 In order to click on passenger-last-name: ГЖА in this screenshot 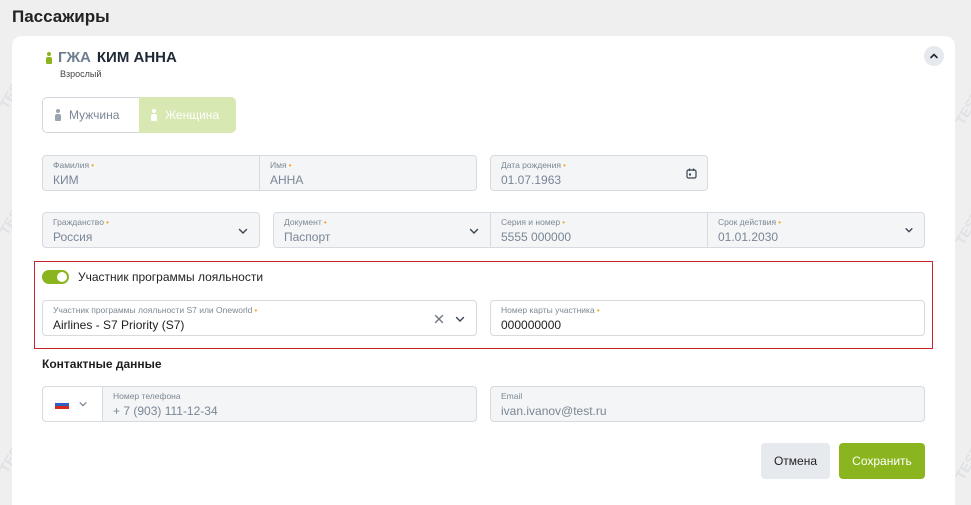, I will do `click(74, 57)`.